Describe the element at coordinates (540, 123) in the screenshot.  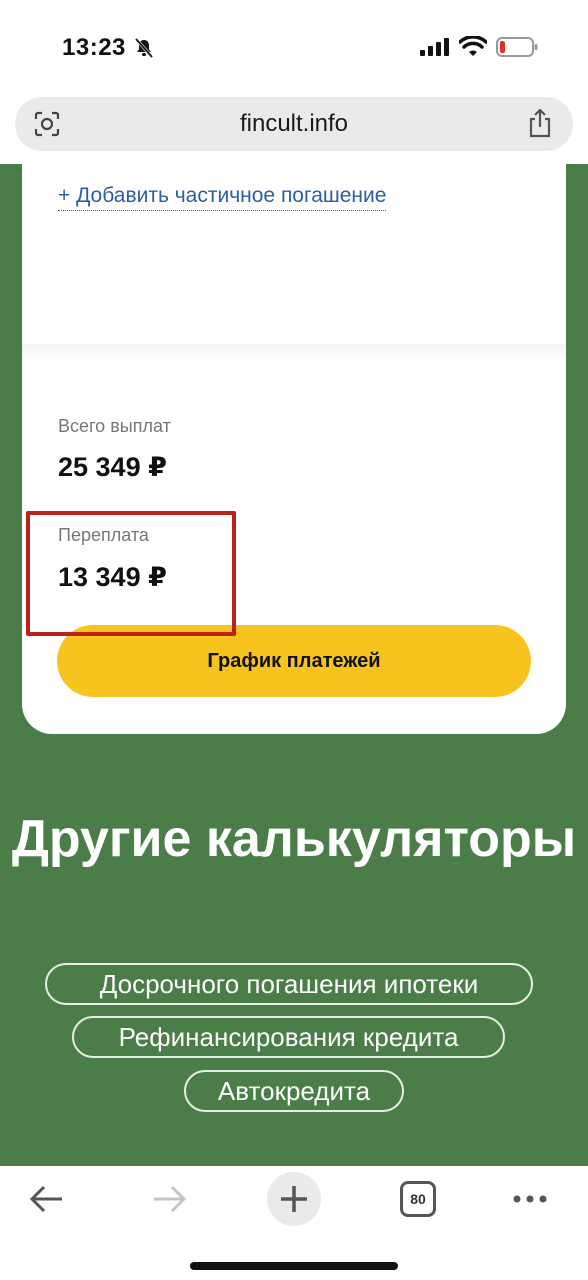
I see `share-icon` at that location.